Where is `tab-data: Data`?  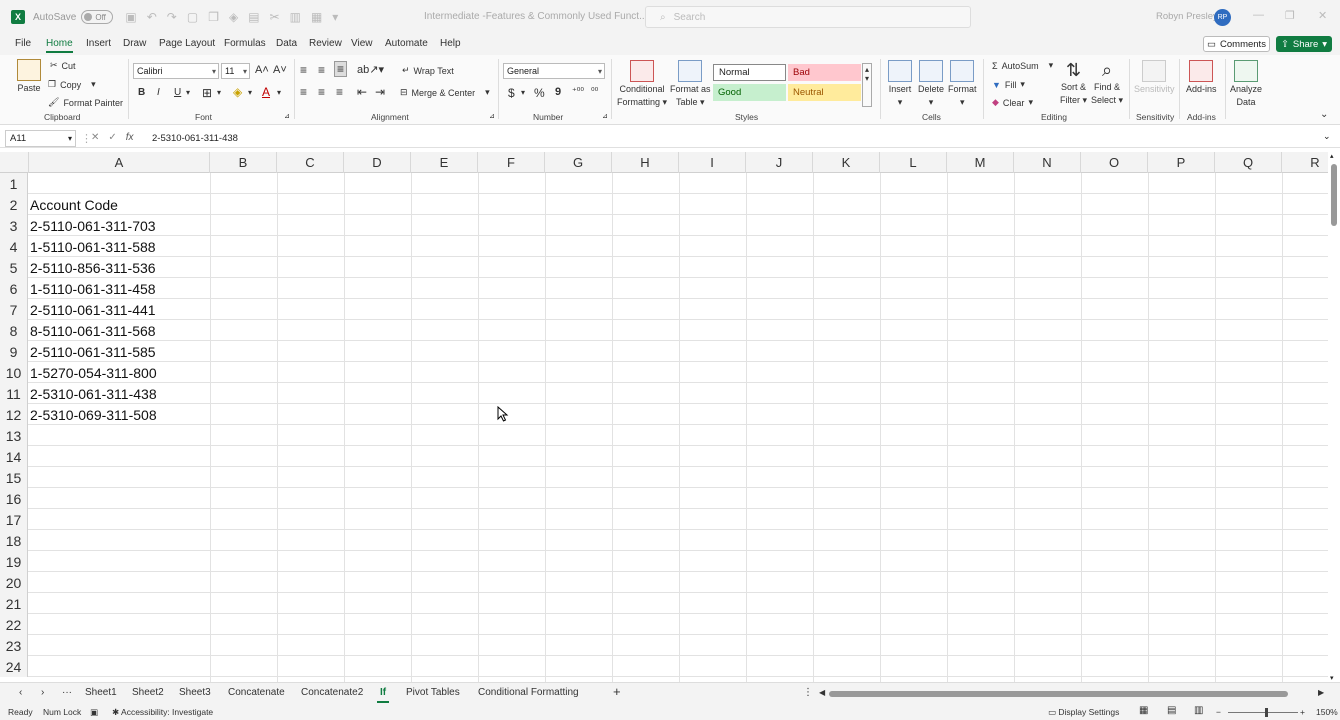 tab-data: Data is located at coordinates (286, 43).